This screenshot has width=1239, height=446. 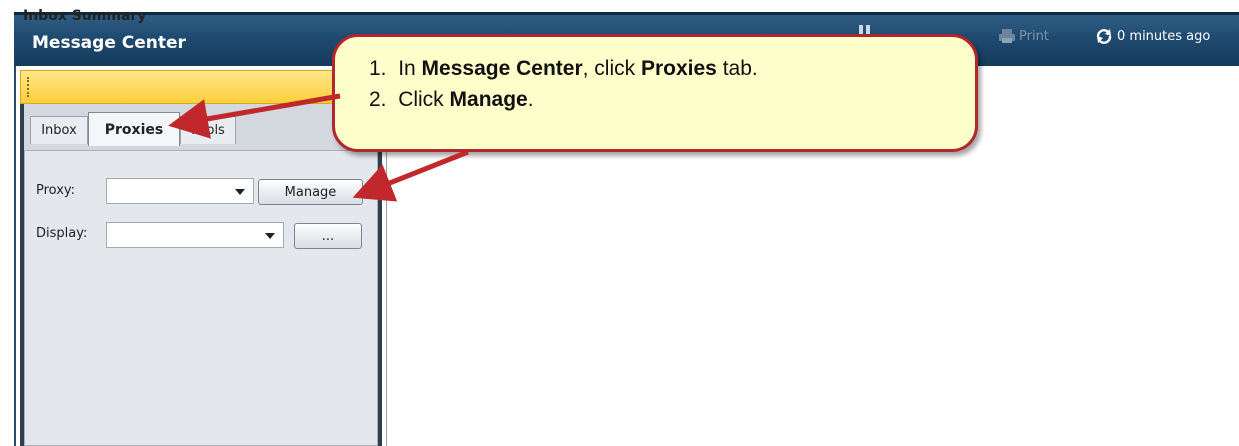 What do you see at coordinates (85, 16) in the screenshot?
I see `inbox-summary-title: Inbox Summary` at bounding box center [85, 16].